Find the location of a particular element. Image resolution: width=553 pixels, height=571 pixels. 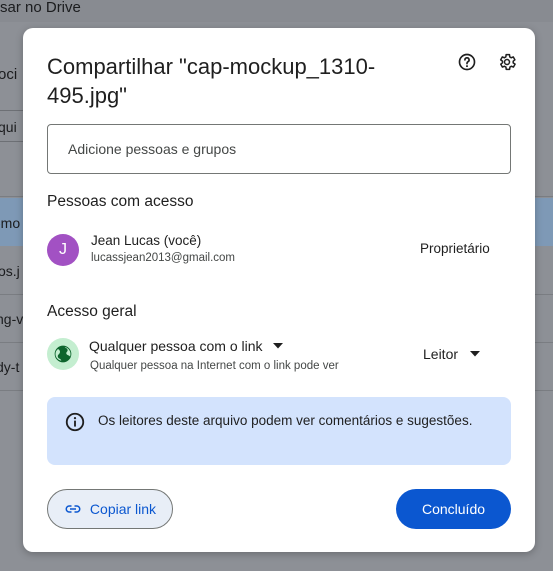

background-text-fragment: qui is located at coordinates (8, 127).